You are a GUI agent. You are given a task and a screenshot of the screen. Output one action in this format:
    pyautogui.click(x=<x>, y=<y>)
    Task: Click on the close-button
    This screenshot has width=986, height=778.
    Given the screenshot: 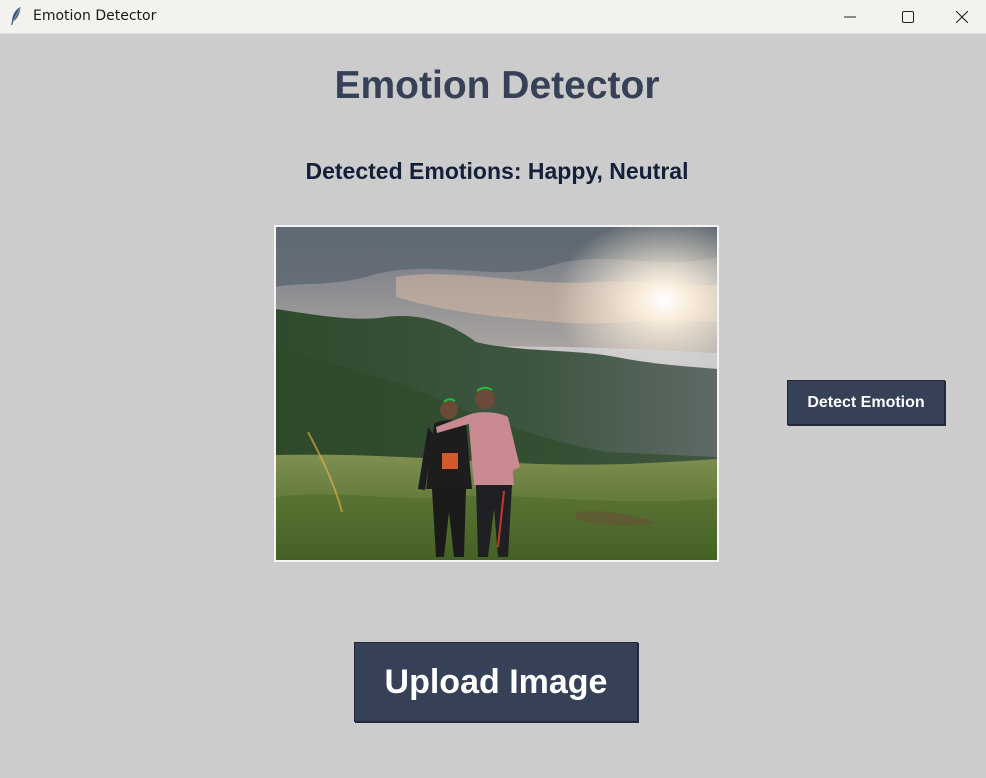 What is the action you would take?
    pyautogui.click(x=962, y=16)
    